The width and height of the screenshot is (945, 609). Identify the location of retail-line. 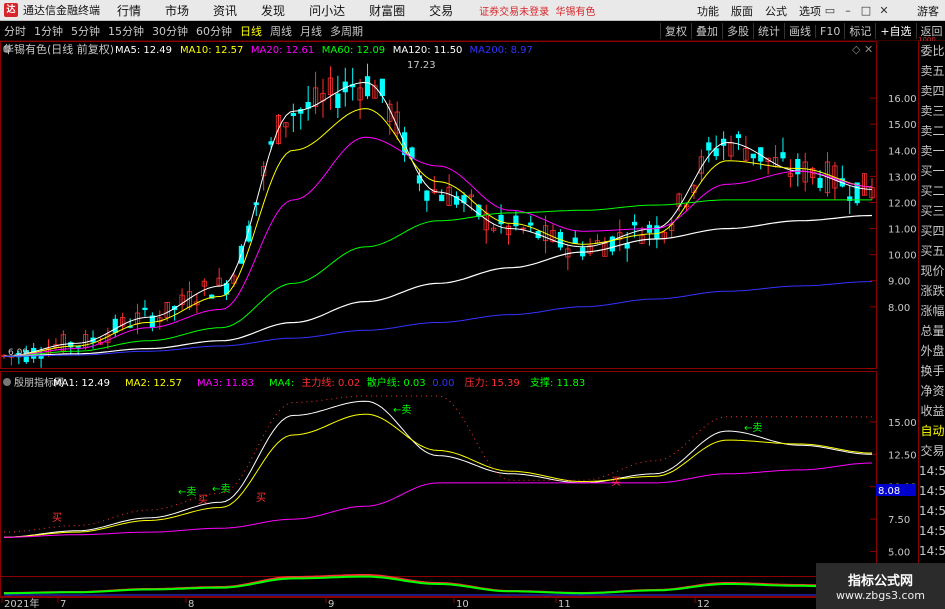
(438, 585).